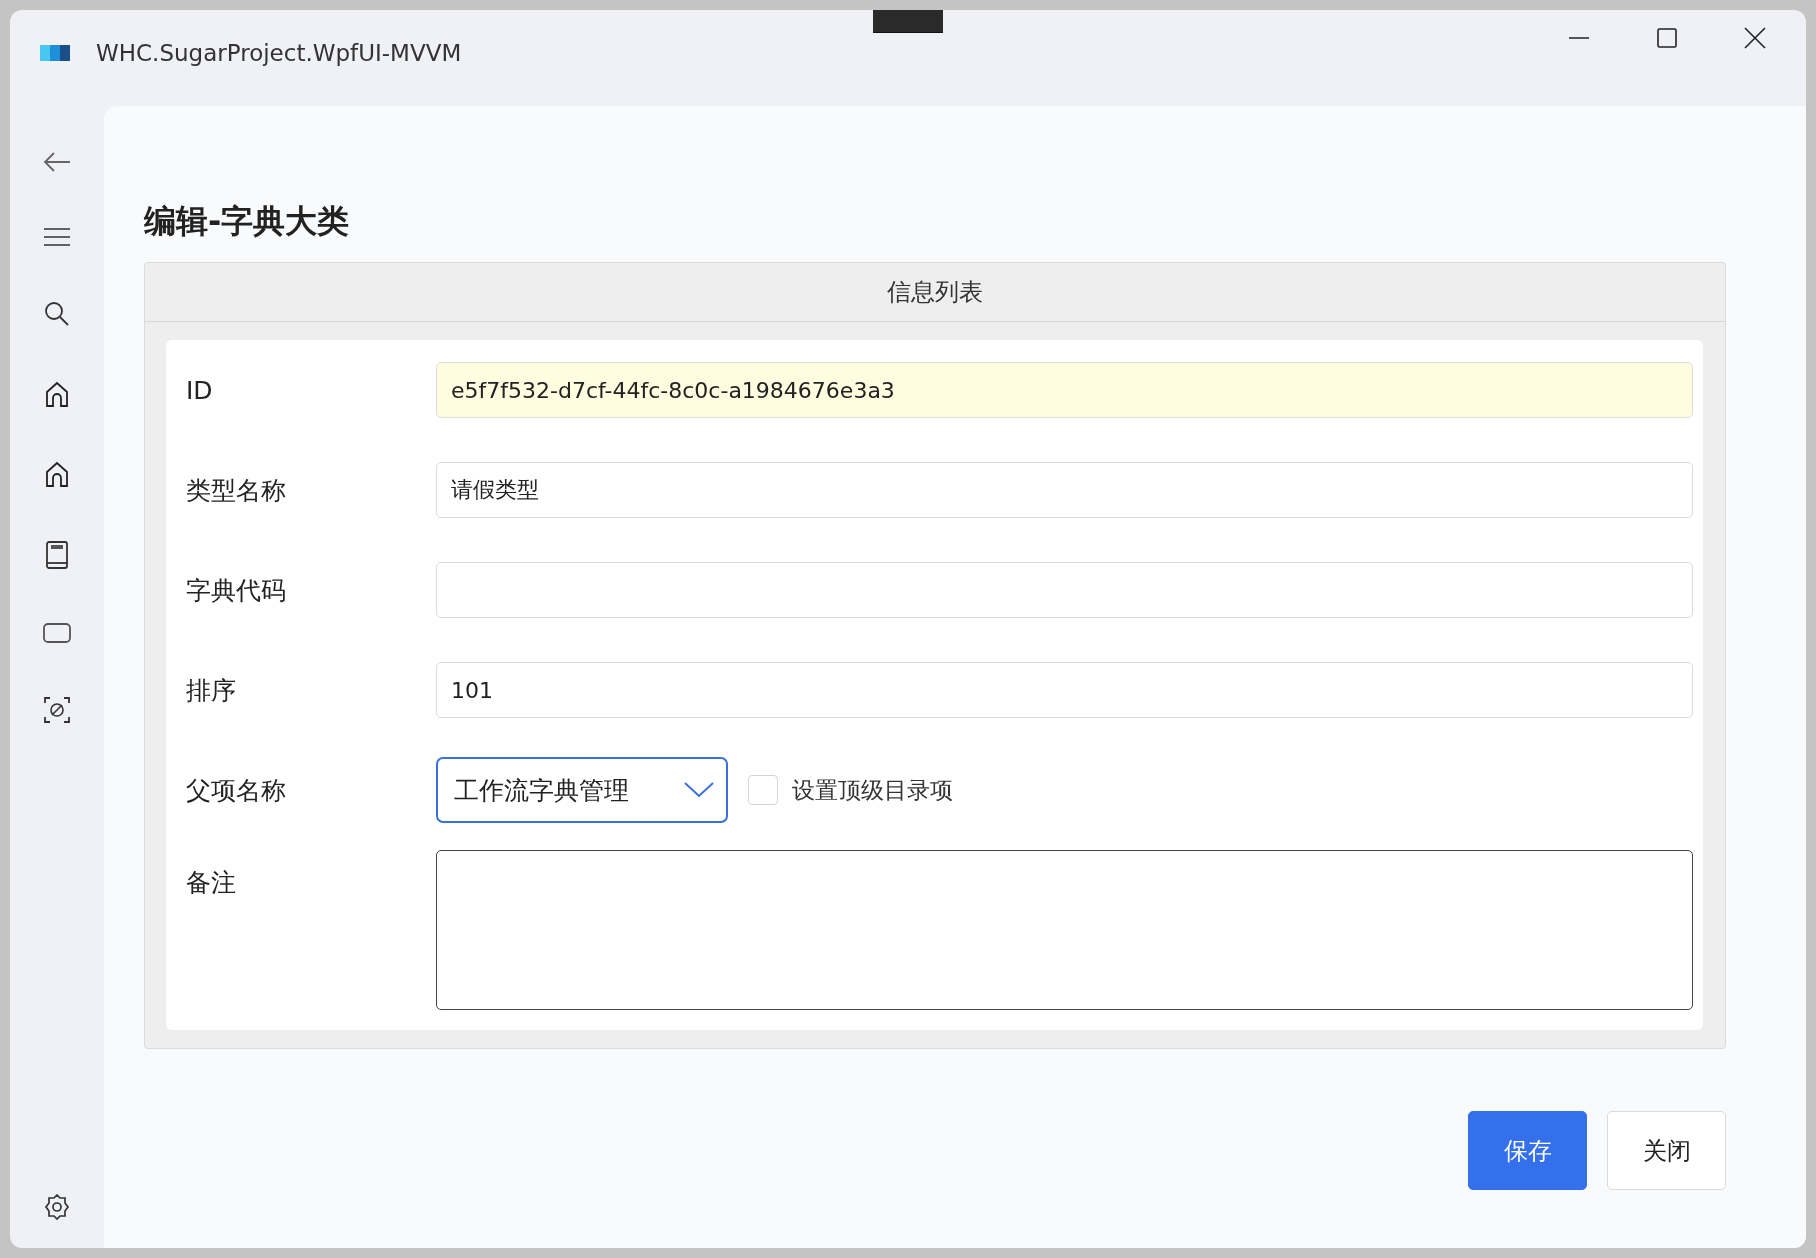 Image resolution: width=1816 pixels, height=1258 pixels. Describe the element at coordinates (872, 790) in the screenshot. I see `checkbox-label: 设置顶级目录项` at that location.